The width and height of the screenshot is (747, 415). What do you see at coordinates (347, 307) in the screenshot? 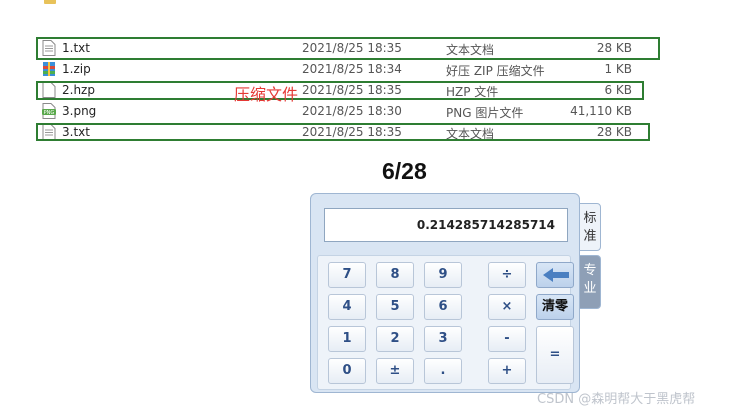
I see `key-4: 4` at bounding box center [347, 307].